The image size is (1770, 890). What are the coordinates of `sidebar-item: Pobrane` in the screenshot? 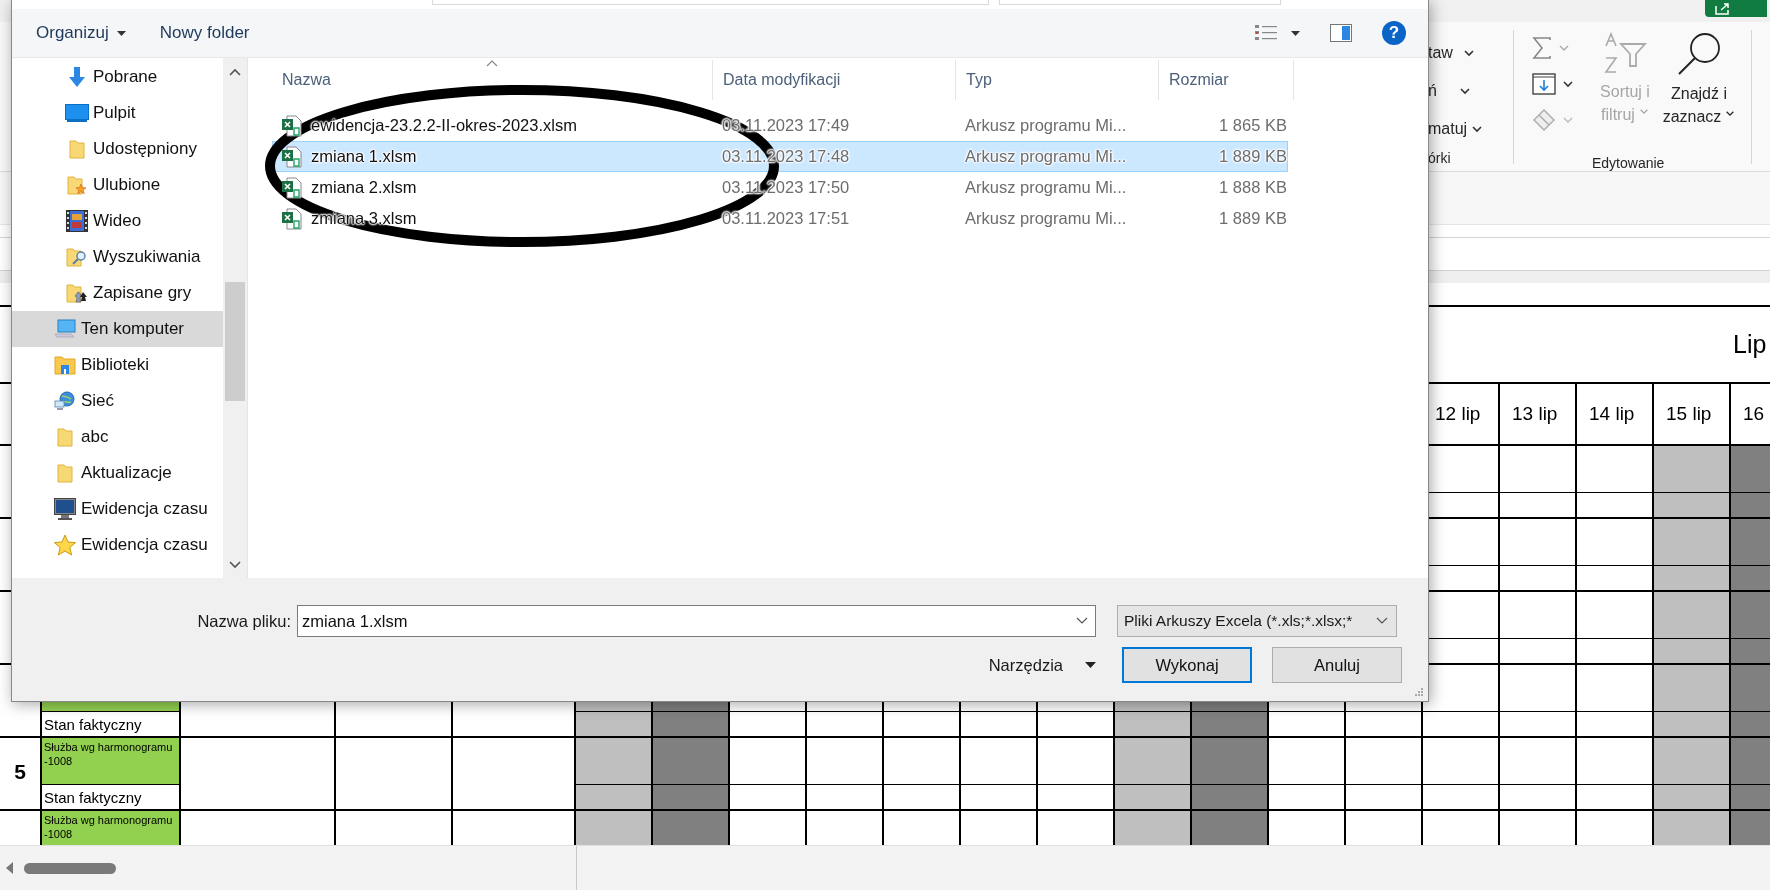 It's located at (117, 77).